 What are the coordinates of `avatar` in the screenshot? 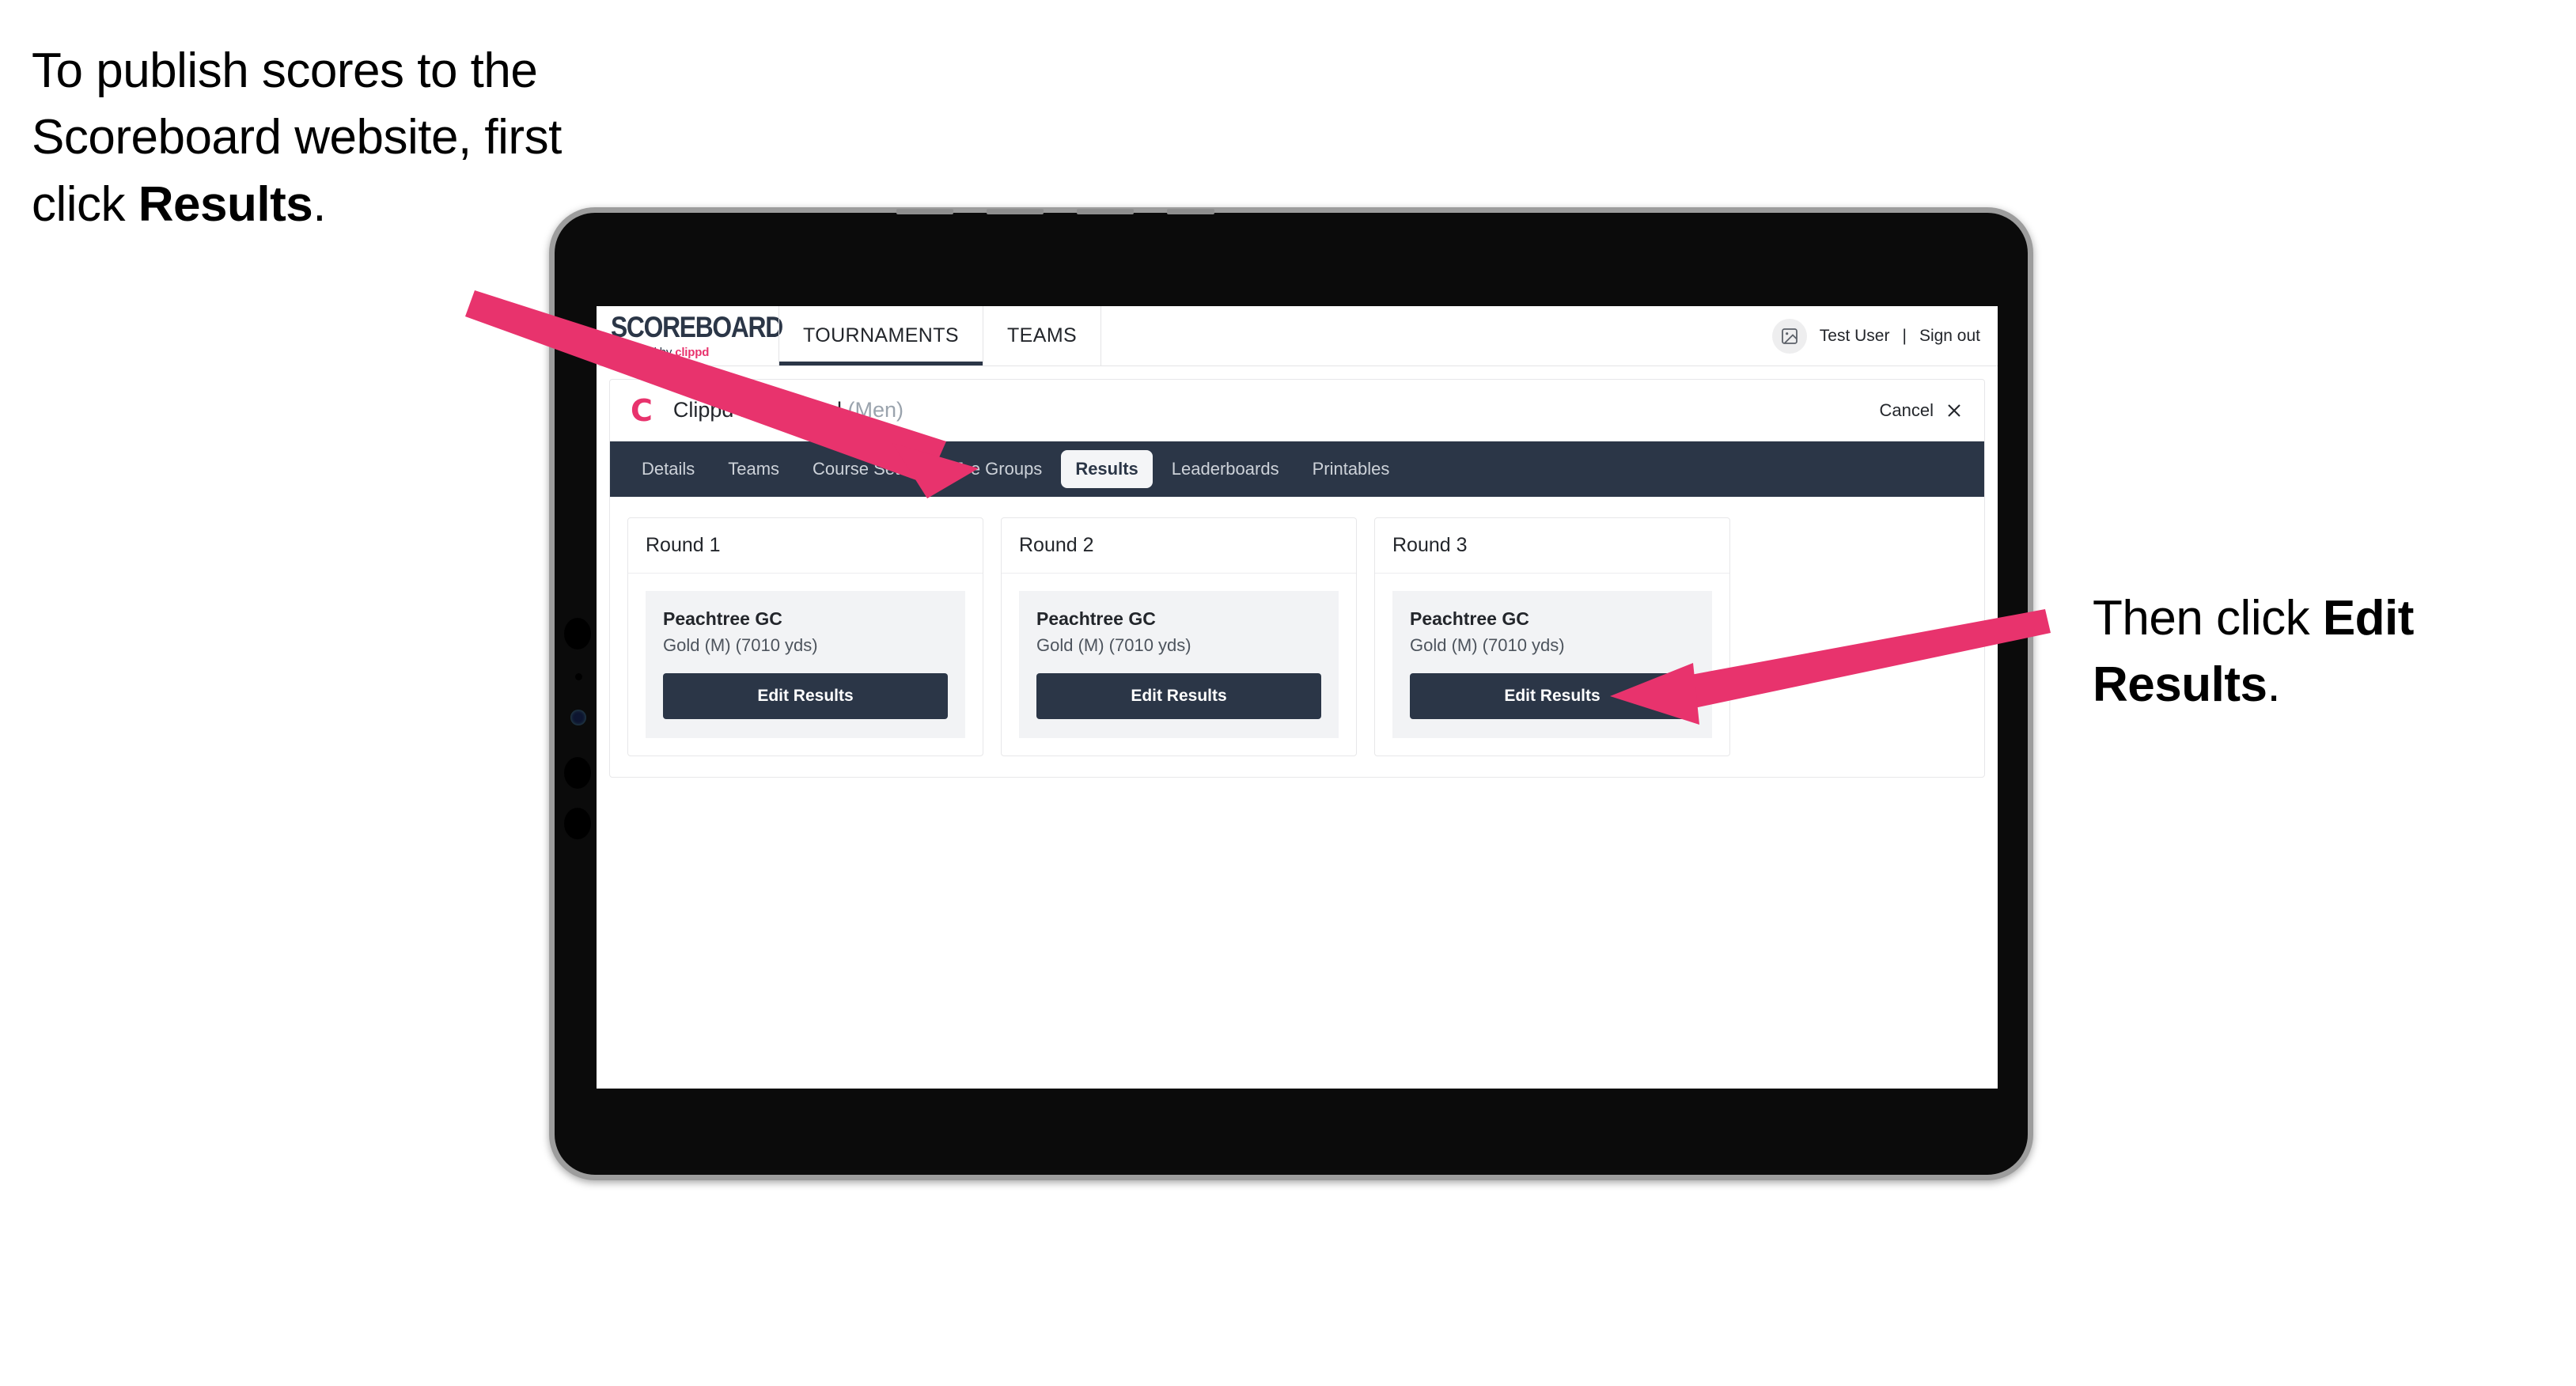 It's located at (1789, 336).